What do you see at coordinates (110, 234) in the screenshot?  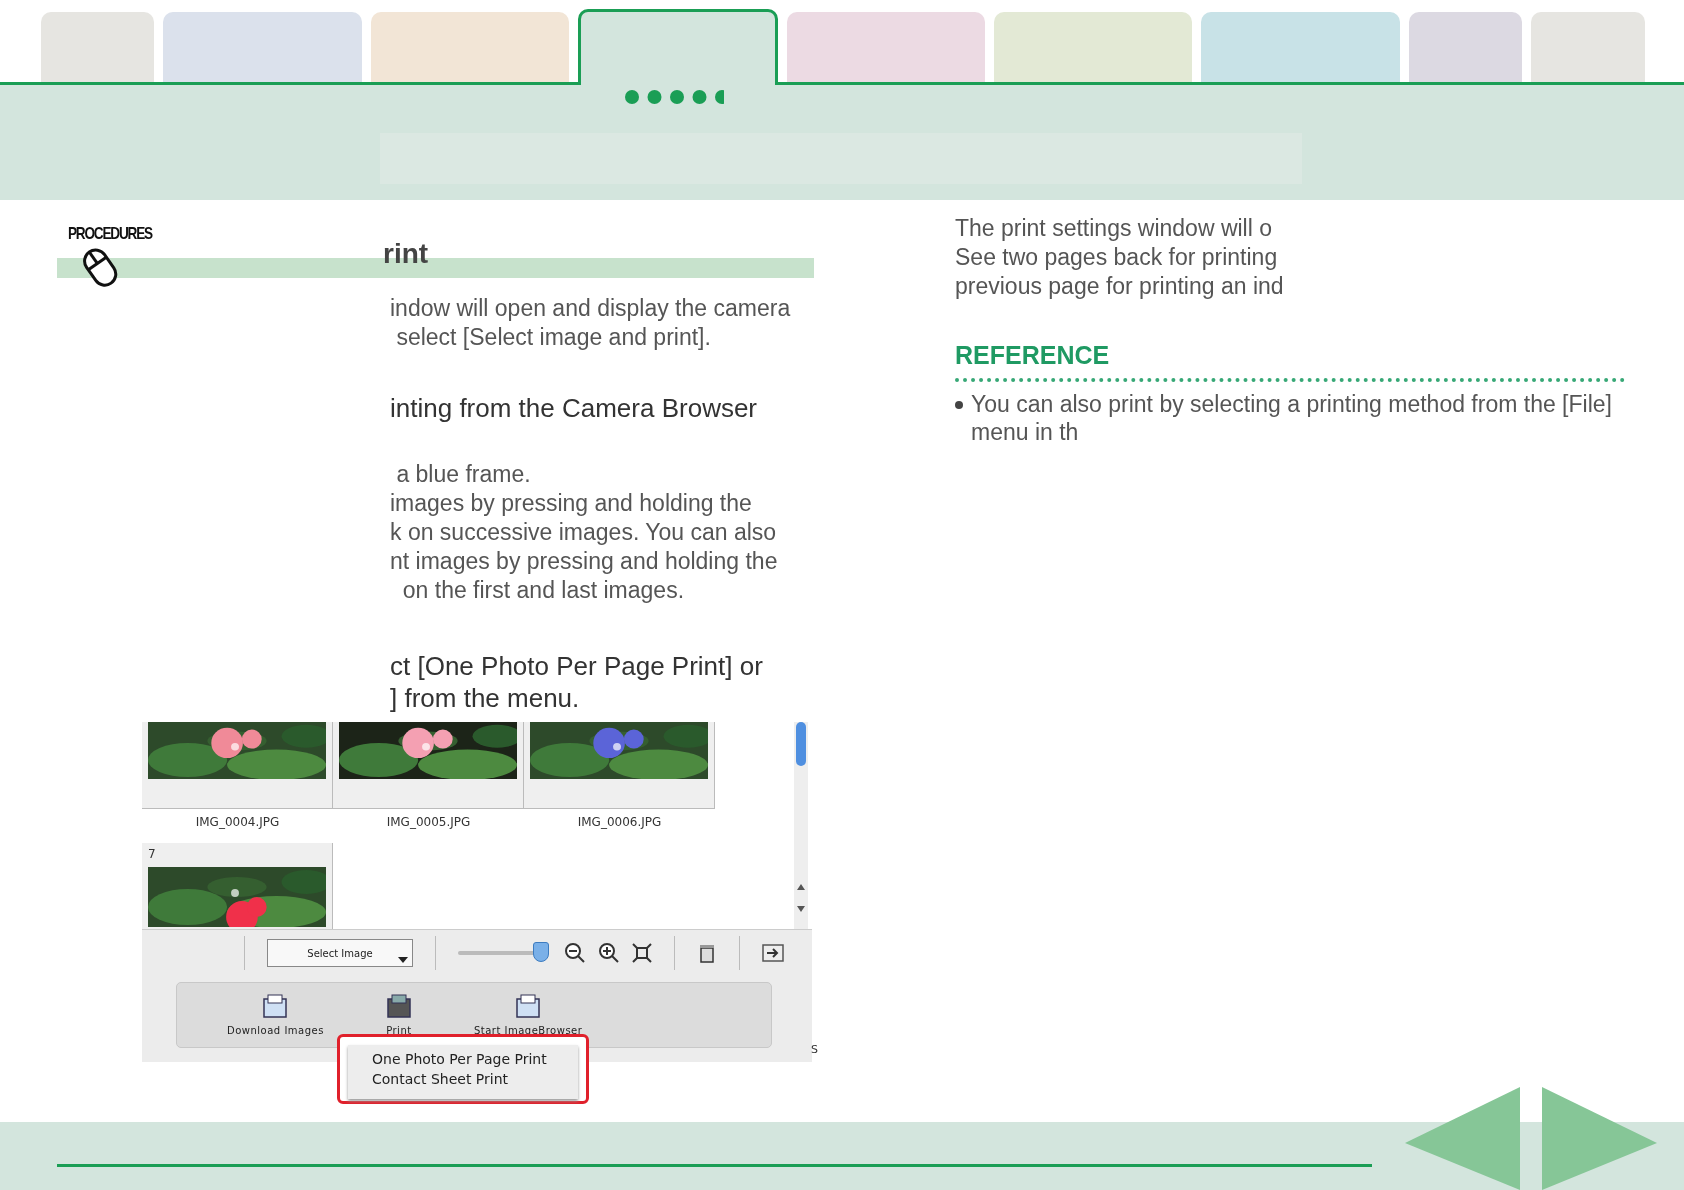 I see `section-label: PROCEDURES` at bounding box center [110, 234].